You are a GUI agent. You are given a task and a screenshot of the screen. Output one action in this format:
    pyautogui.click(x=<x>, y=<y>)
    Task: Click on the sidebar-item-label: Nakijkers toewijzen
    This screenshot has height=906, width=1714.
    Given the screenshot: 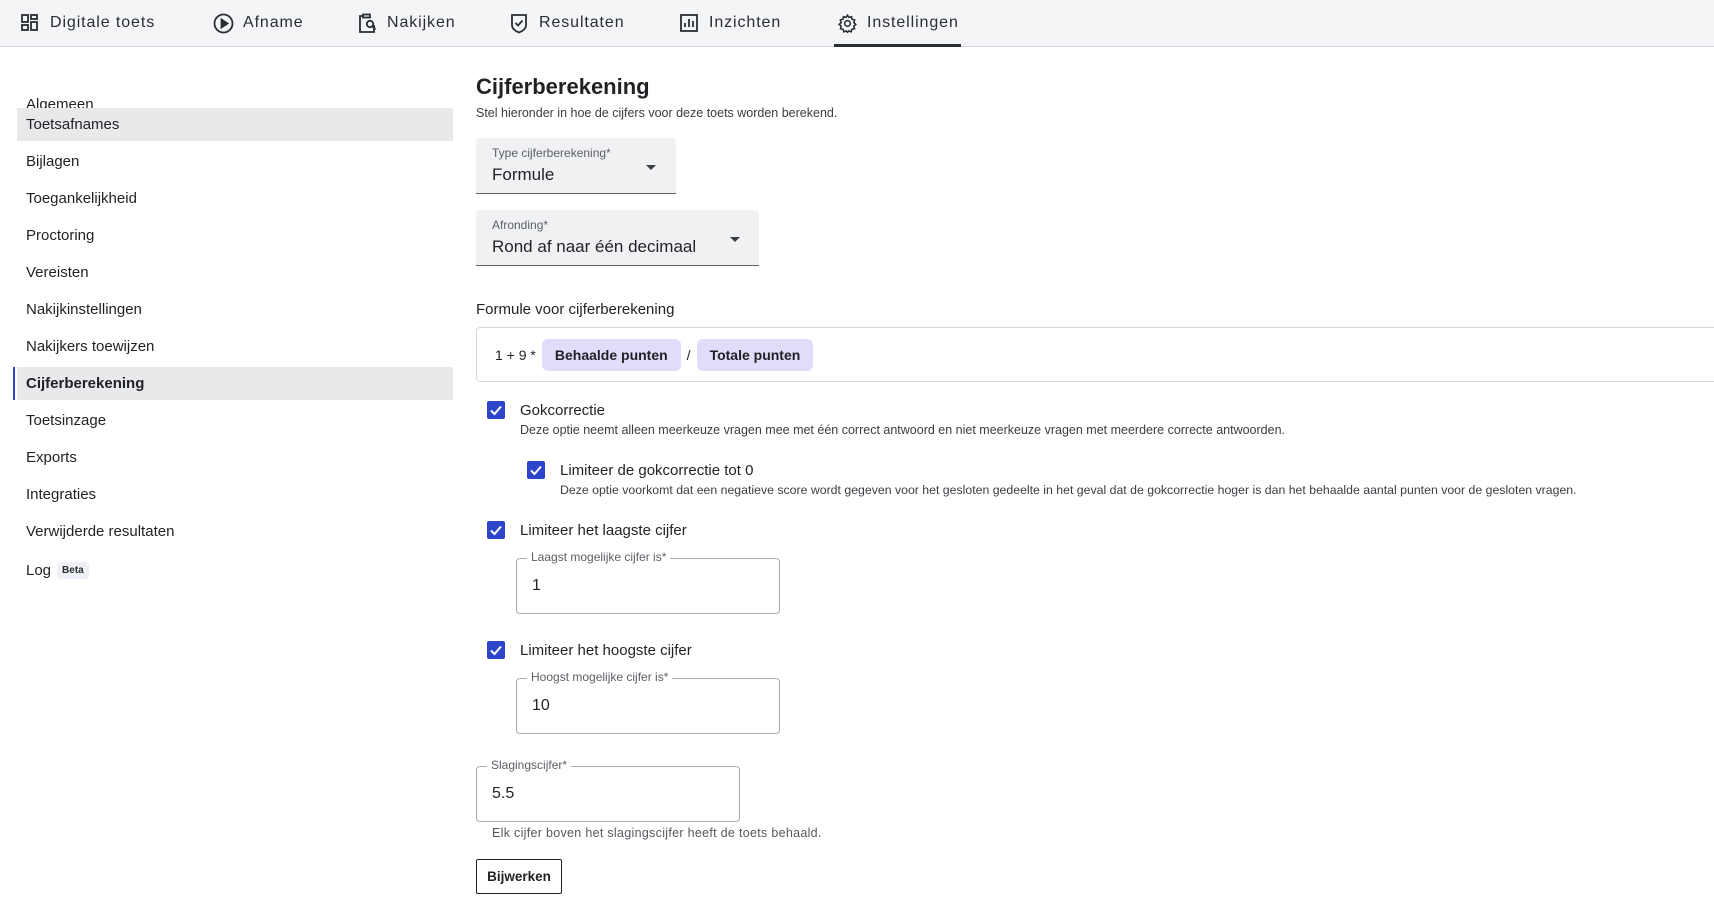 What is the action you would take?
    pyautogui.click(x=90, y=346)
    